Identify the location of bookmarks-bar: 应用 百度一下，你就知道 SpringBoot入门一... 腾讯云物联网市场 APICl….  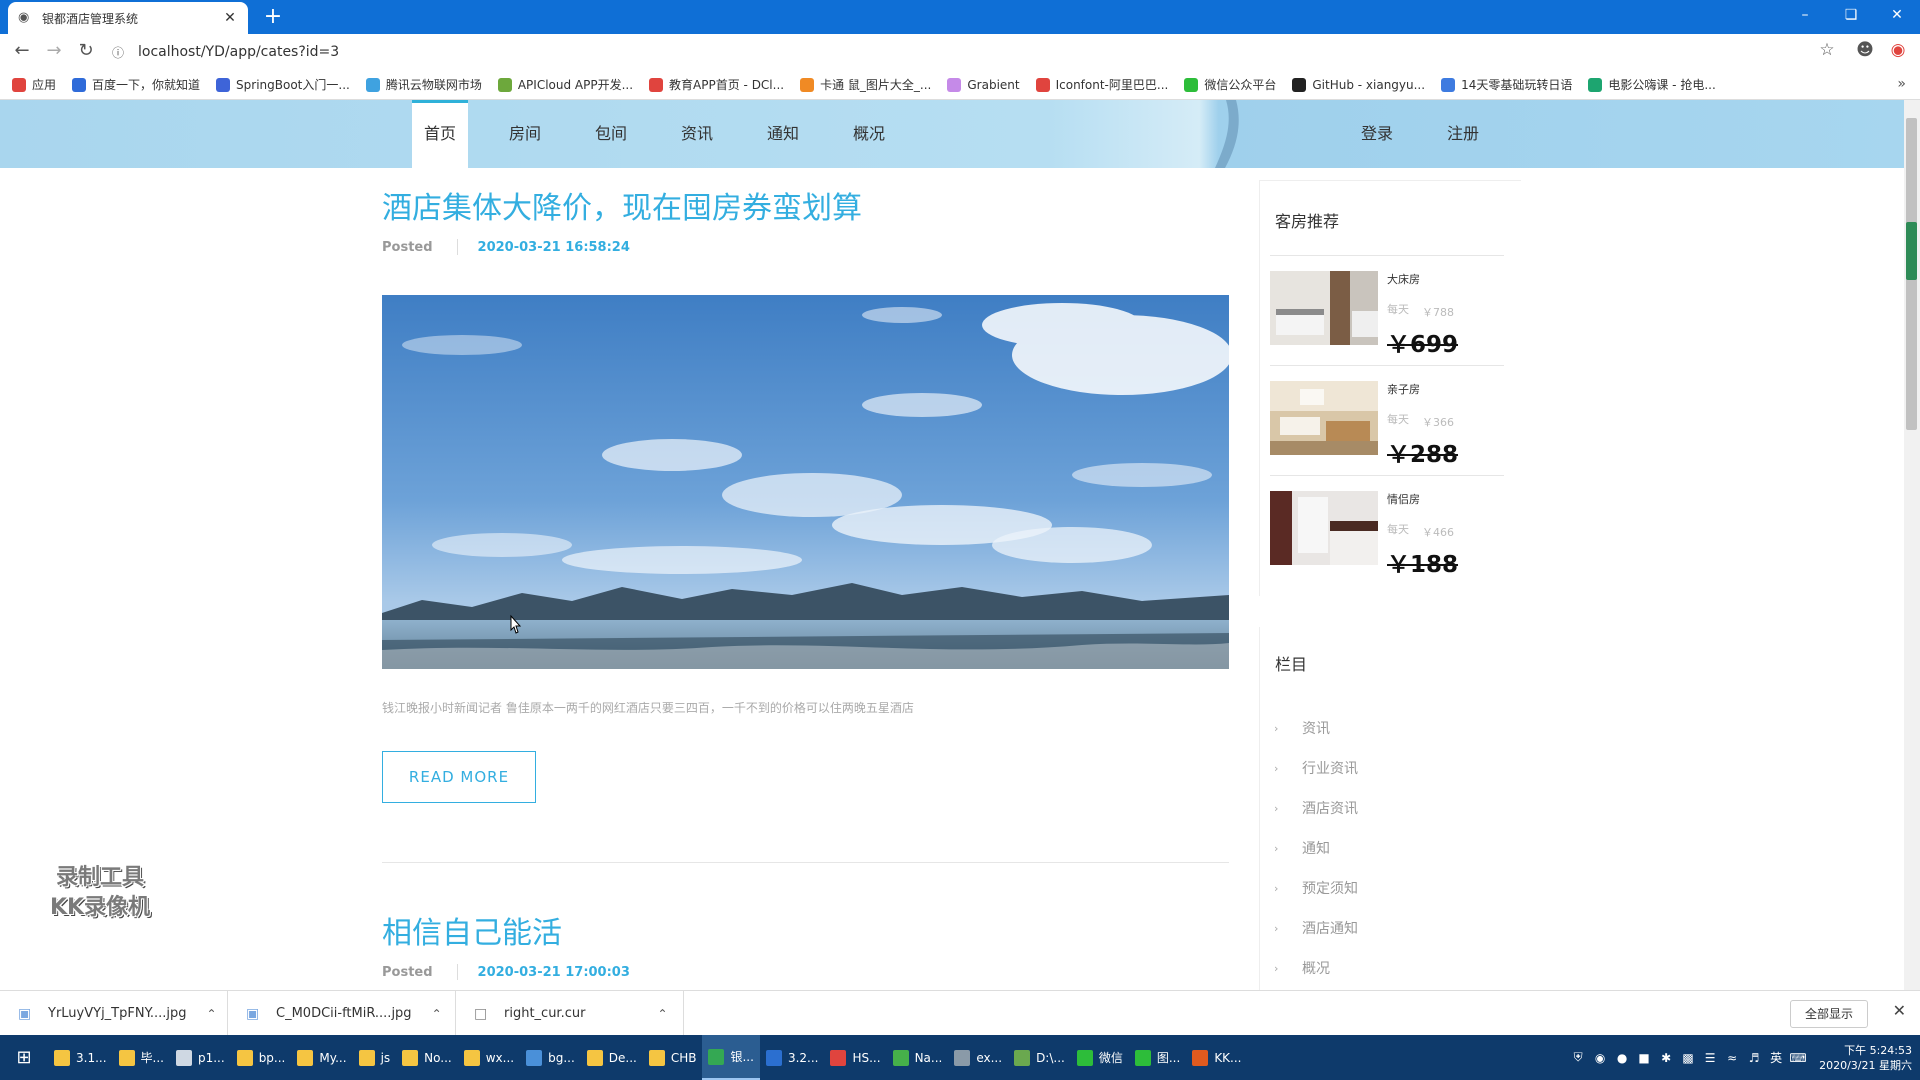
(960, 85).